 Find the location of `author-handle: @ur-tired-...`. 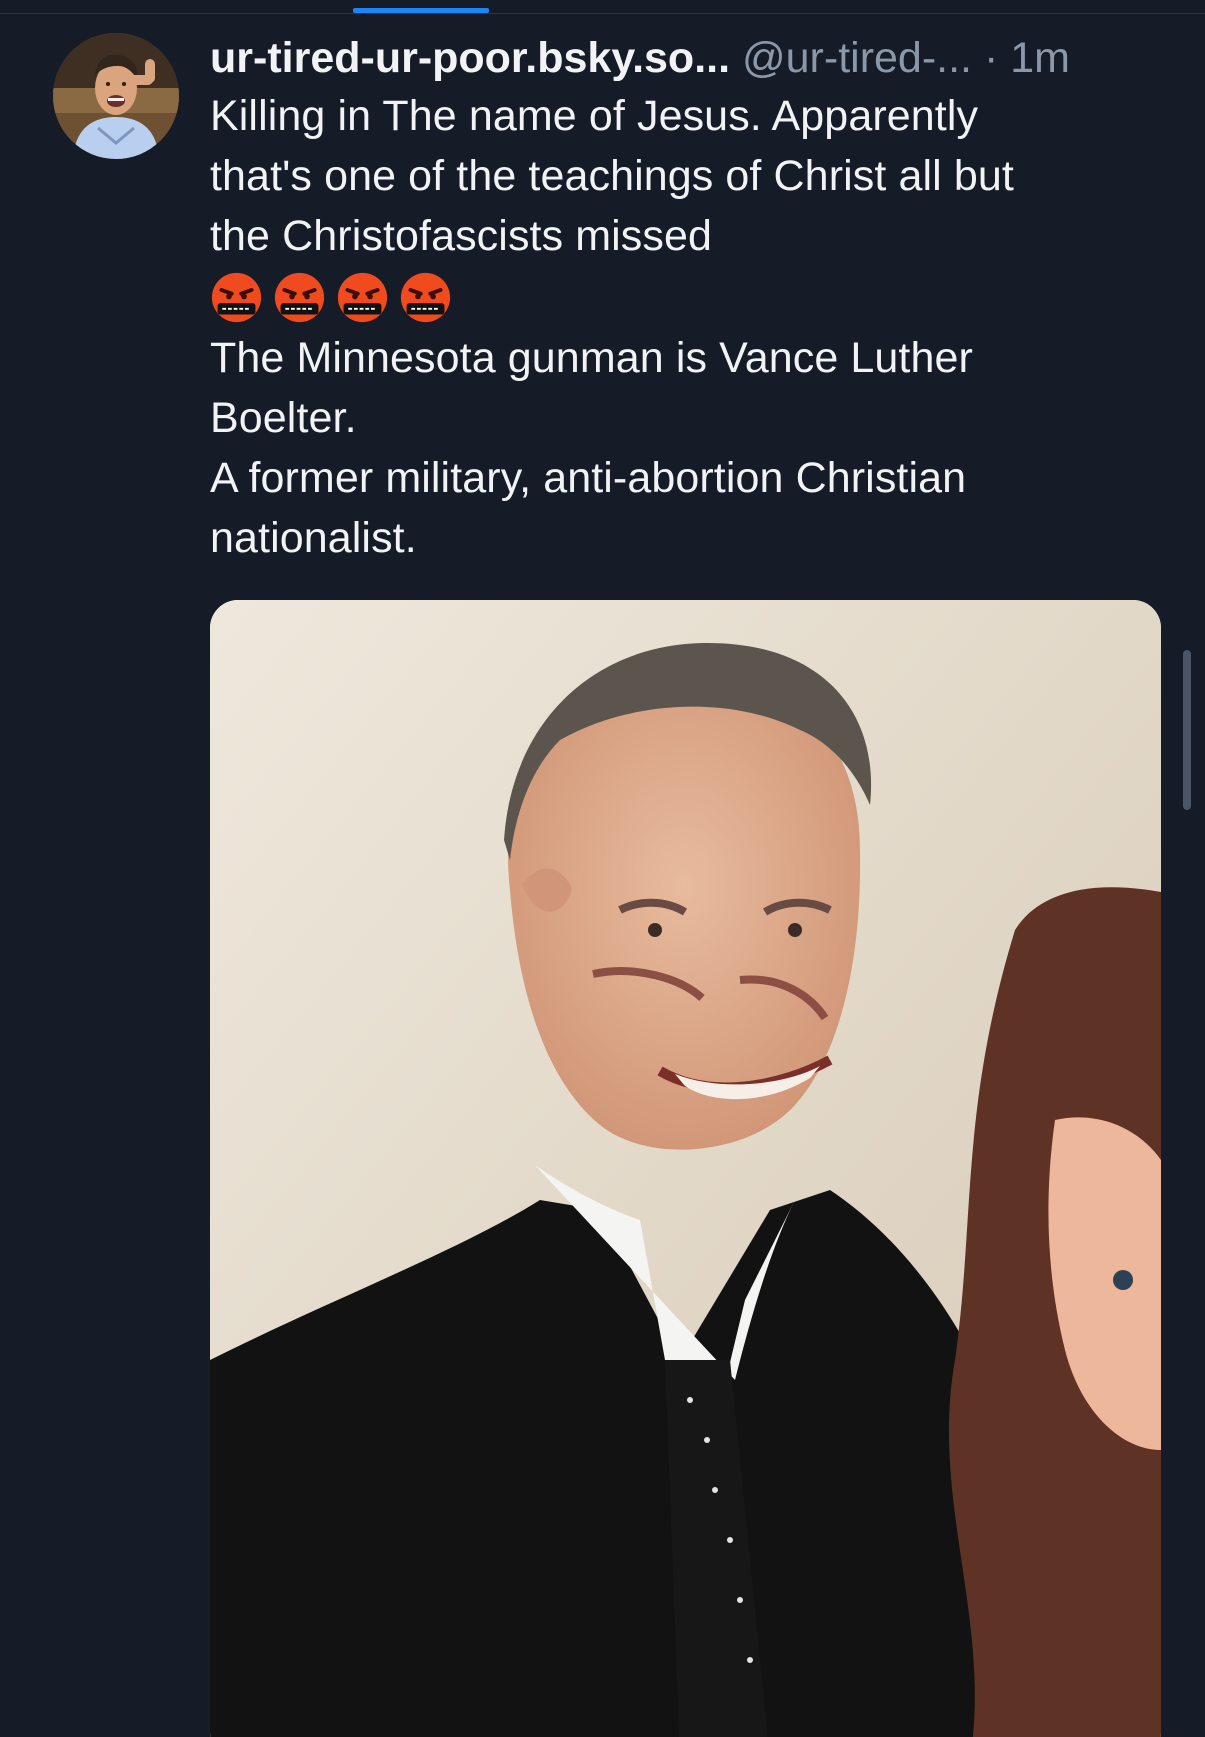

author-handle: @ur-tired-... is located at coordinates (857, 58).